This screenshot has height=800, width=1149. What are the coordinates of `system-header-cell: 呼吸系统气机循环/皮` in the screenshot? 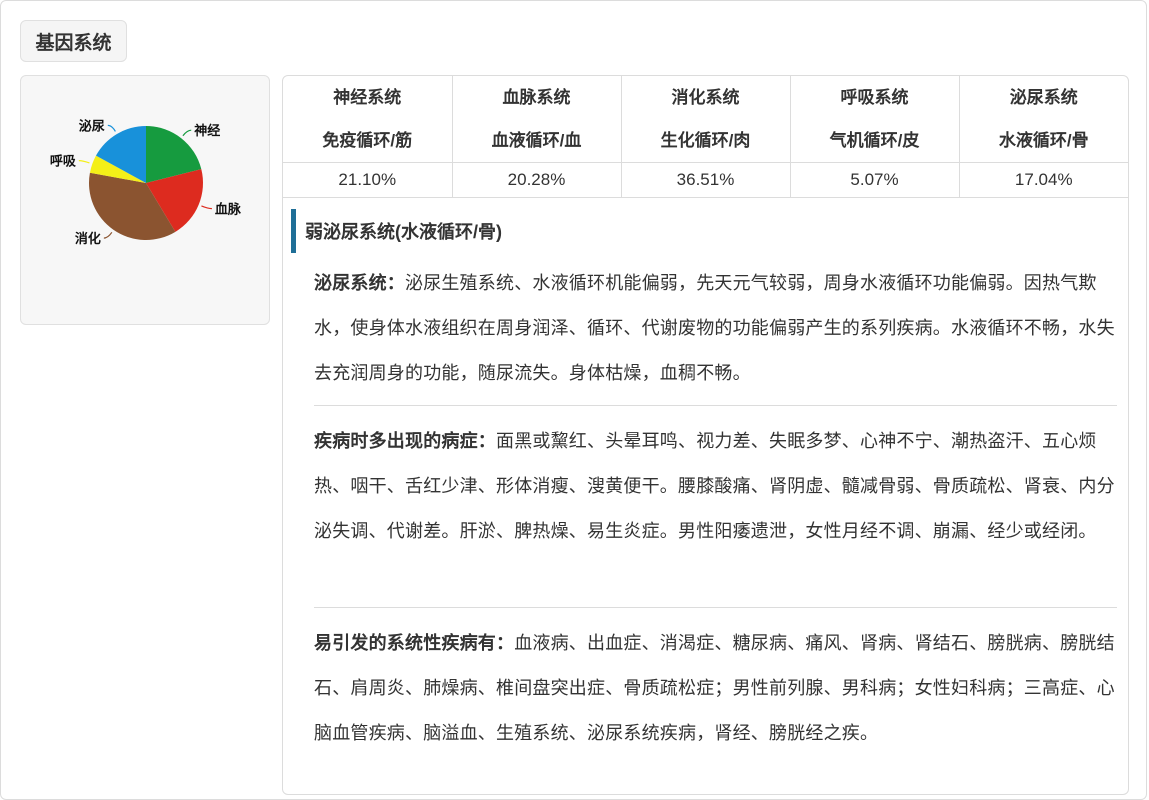 It's located at (875, 119).